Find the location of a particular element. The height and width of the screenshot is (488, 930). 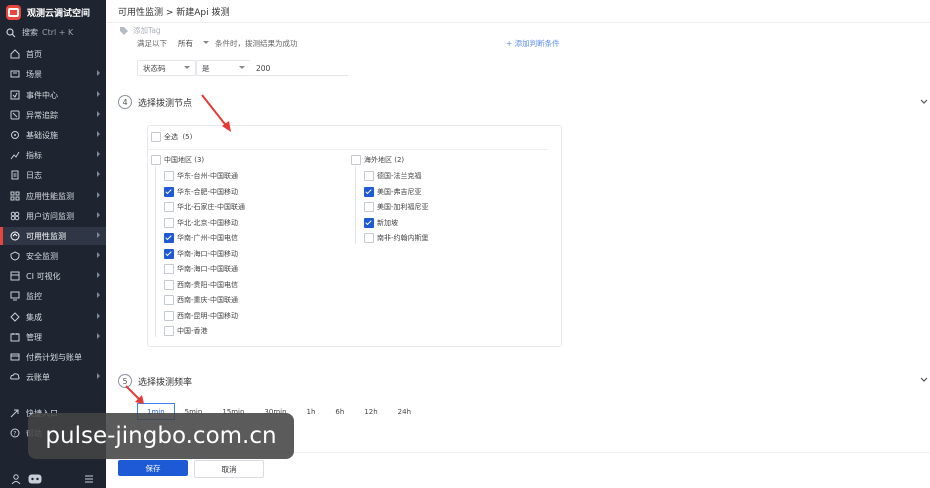

node-label: 华南-海口-中国联通 is located at coordinates (208, 269).